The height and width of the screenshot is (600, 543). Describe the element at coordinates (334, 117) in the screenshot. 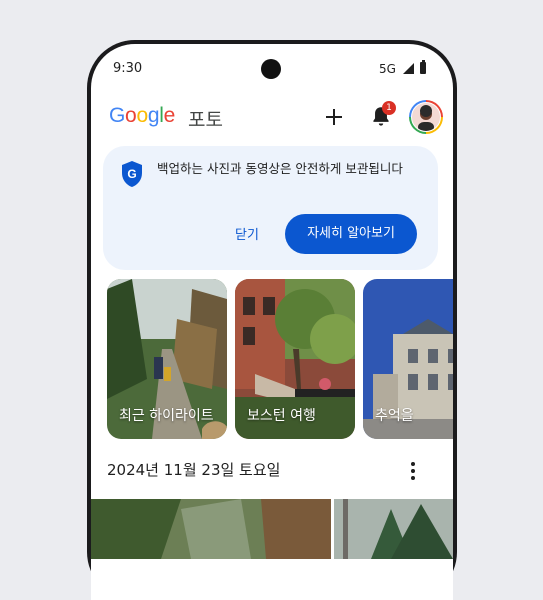

I see `plus-icon` at that location.